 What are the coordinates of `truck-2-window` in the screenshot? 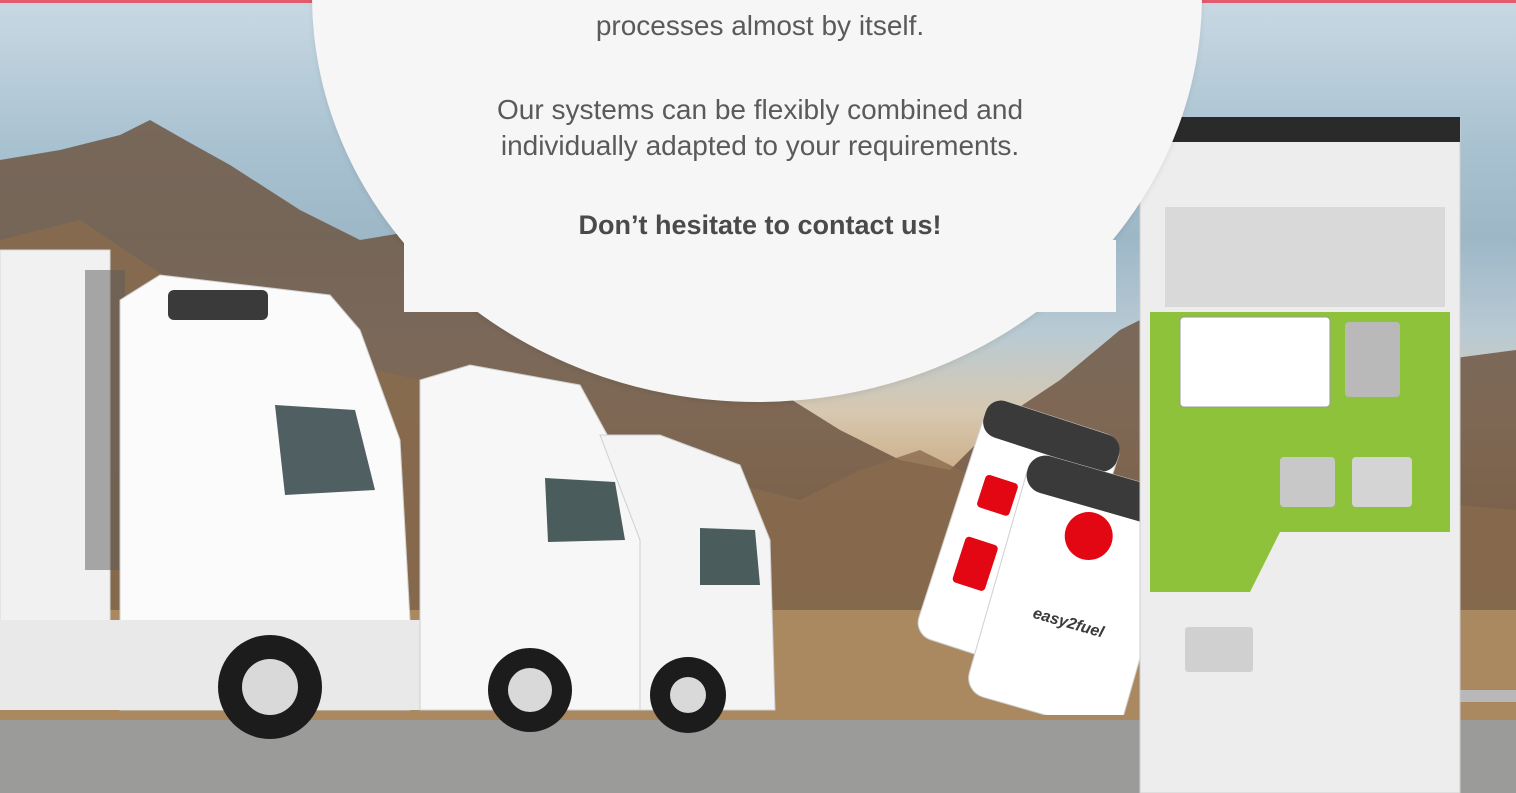 It's located at (585, 510).